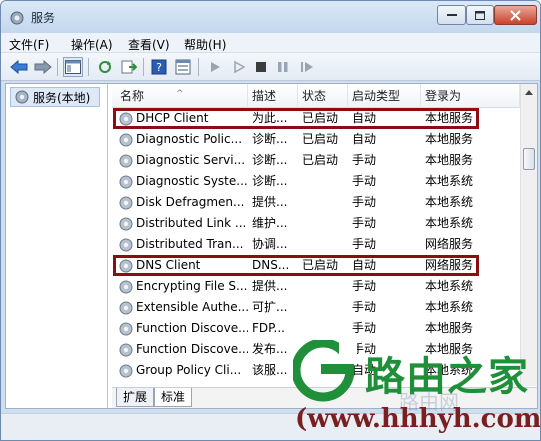 Image resolution: width=541 pixels, height=441 pixels. What do you see at coordinates (324, 370) in the screenshot?
I see `router-home-logo` at bounding box center [324, 370].